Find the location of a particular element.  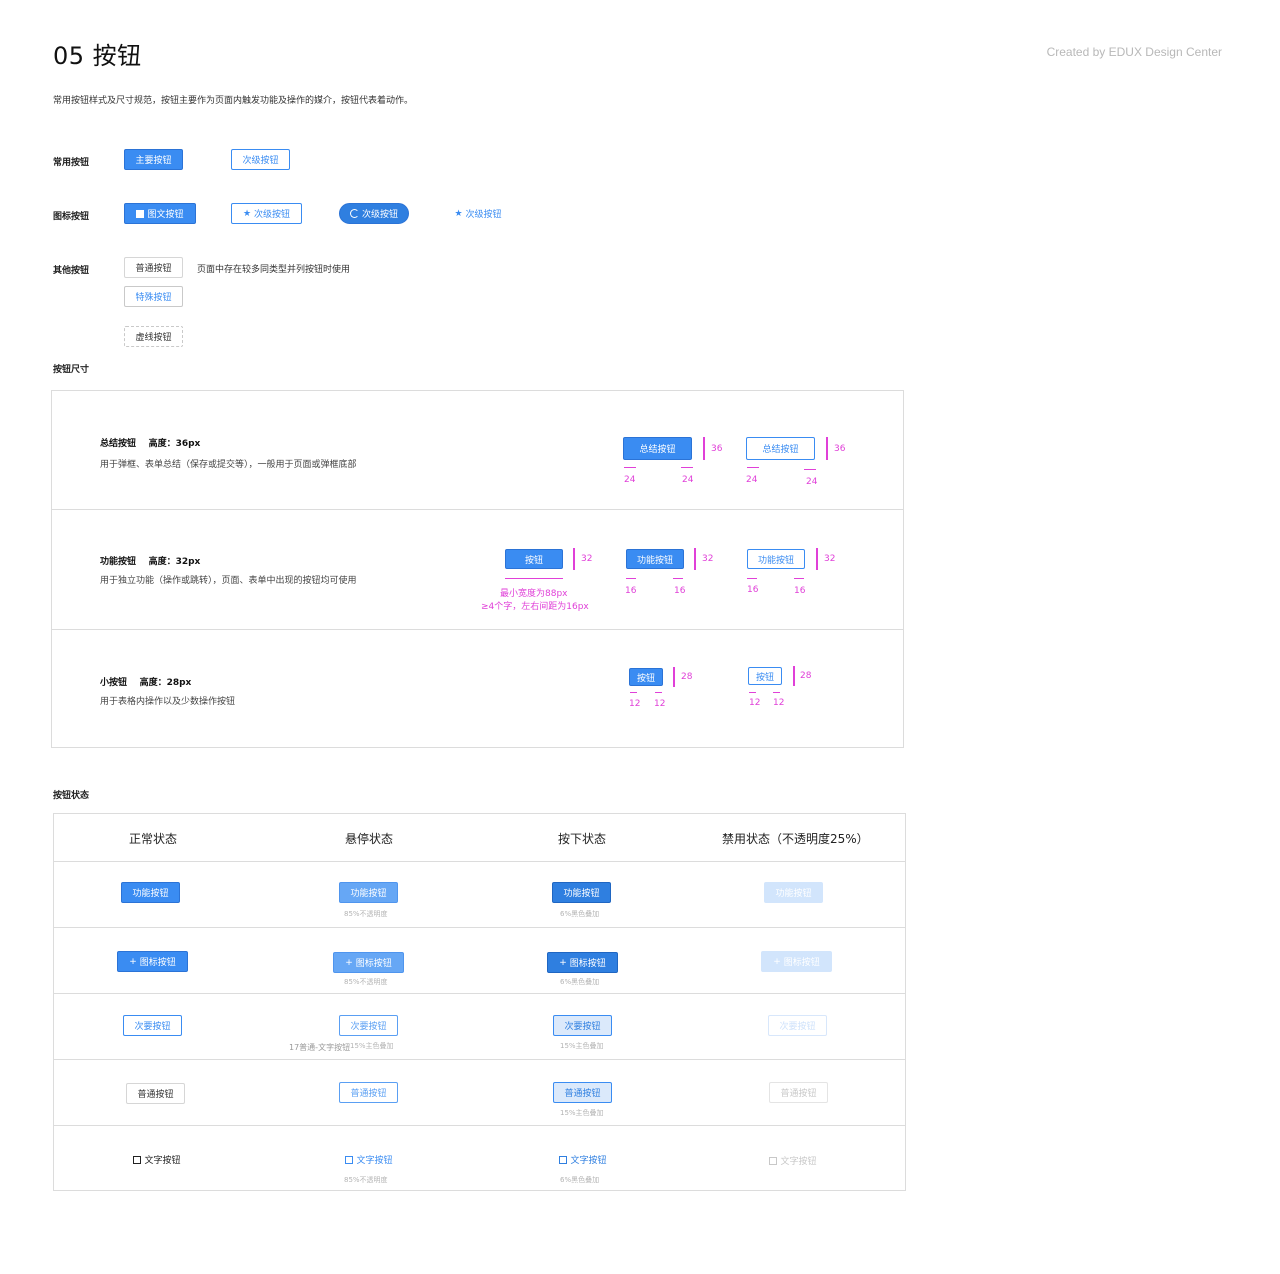

height-value: 36 is located at coordinates (717, 449).